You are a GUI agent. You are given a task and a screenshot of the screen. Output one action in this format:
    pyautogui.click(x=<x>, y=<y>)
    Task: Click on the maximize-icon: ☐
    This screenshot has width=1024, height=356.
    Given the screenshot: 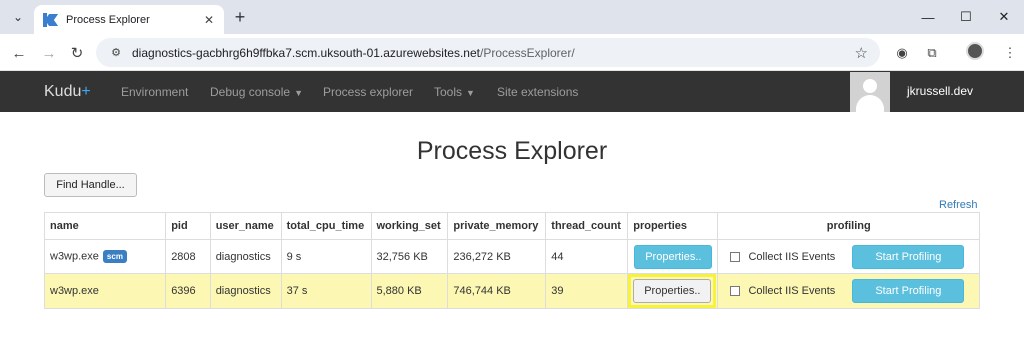 What is the action you would take?
    pyautogui.click(x=966, y=17)
    